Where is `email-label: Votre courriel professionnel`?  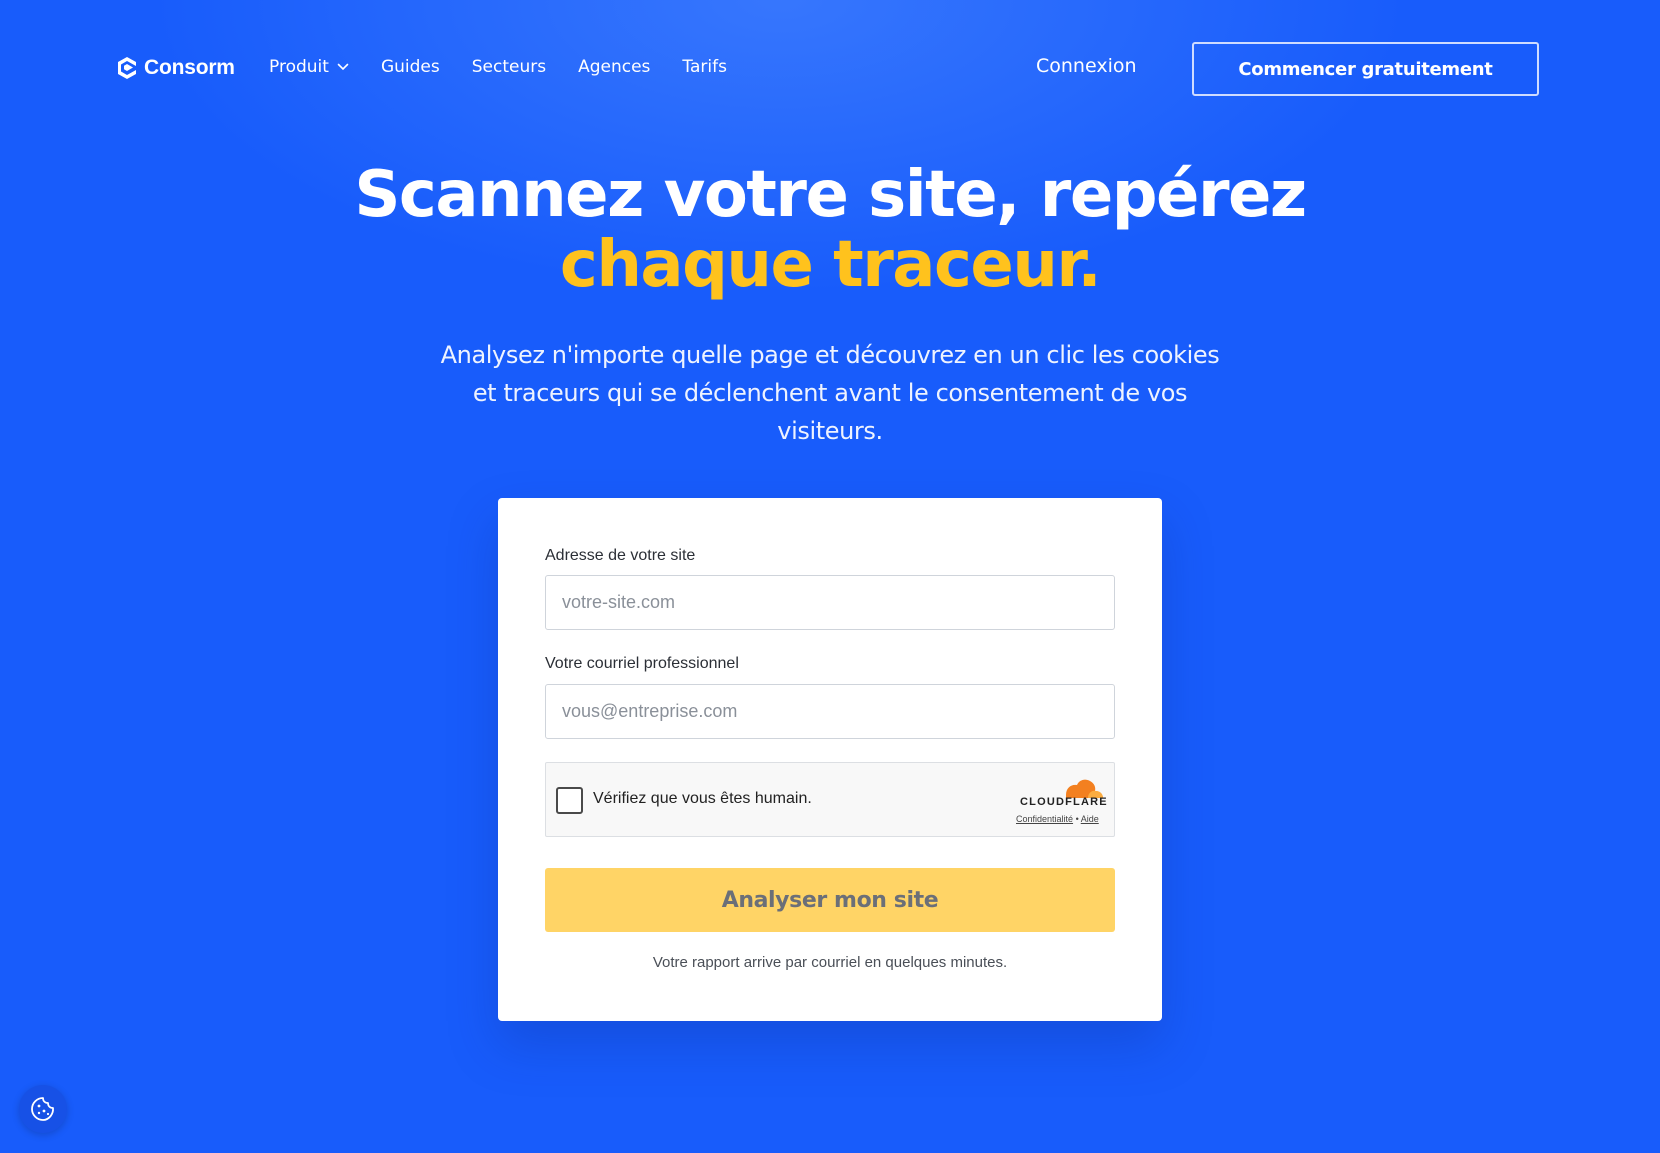 email-label: Votre courriel professionnel is located at coordinates (642, 663).